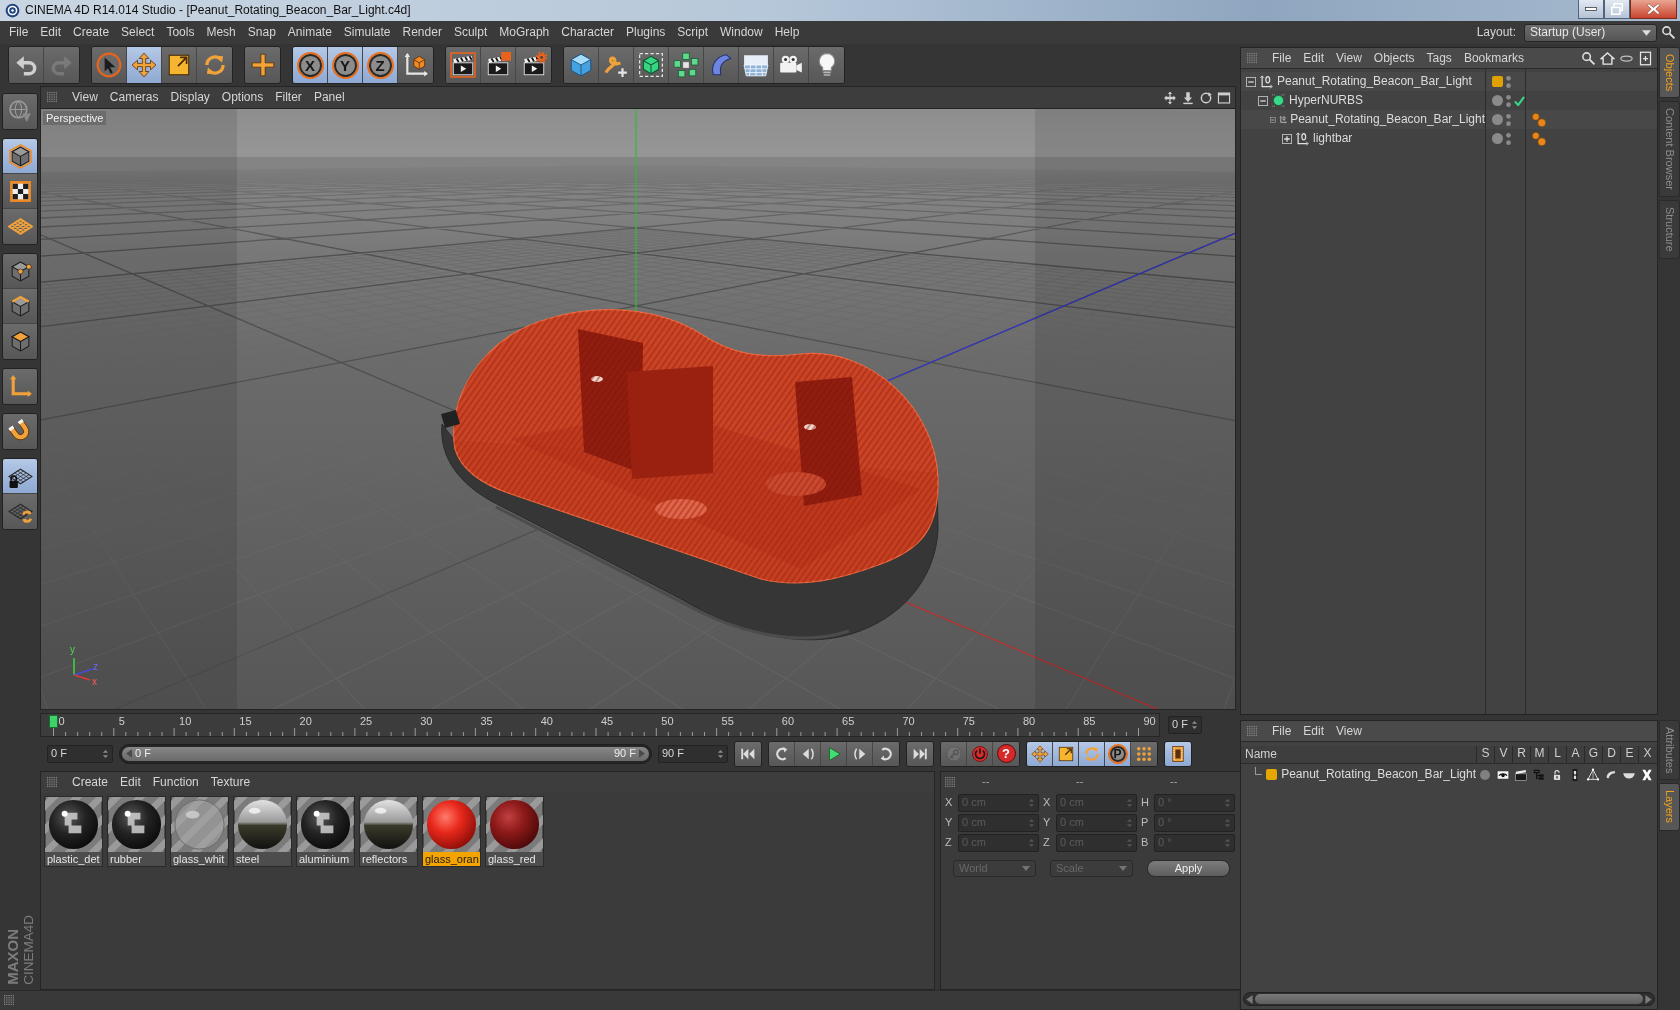 This screenshot has width=1680, height=1010. What do you see at coordinates (1669, 73) in the screenshot?
I see `panel-tab: Objects` at bounding box center [1669, 73].